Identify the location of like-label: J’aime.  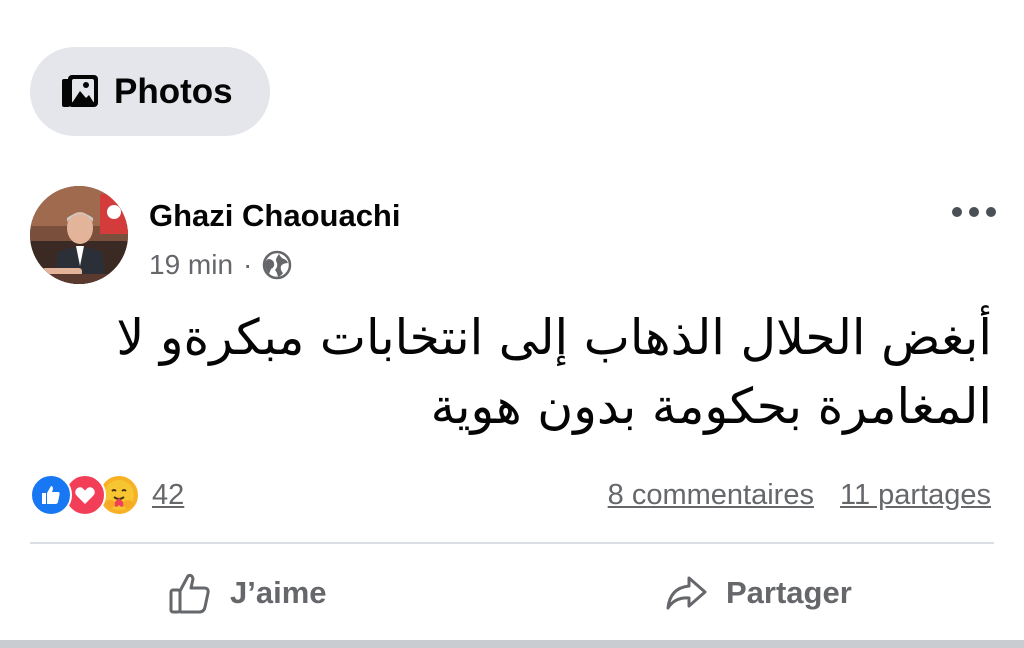
(278, 592).